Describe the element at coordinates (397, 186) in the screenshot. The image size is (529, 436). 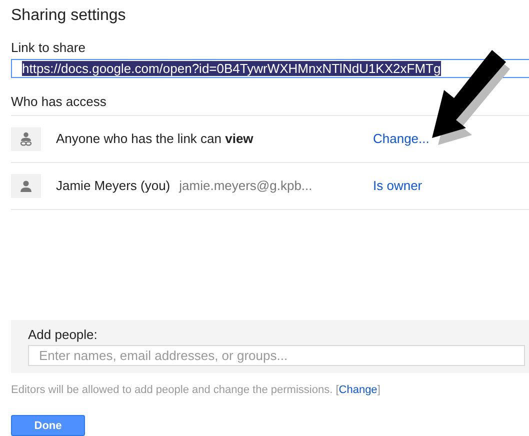
I see `owner-role-text: Is owner` at that location.